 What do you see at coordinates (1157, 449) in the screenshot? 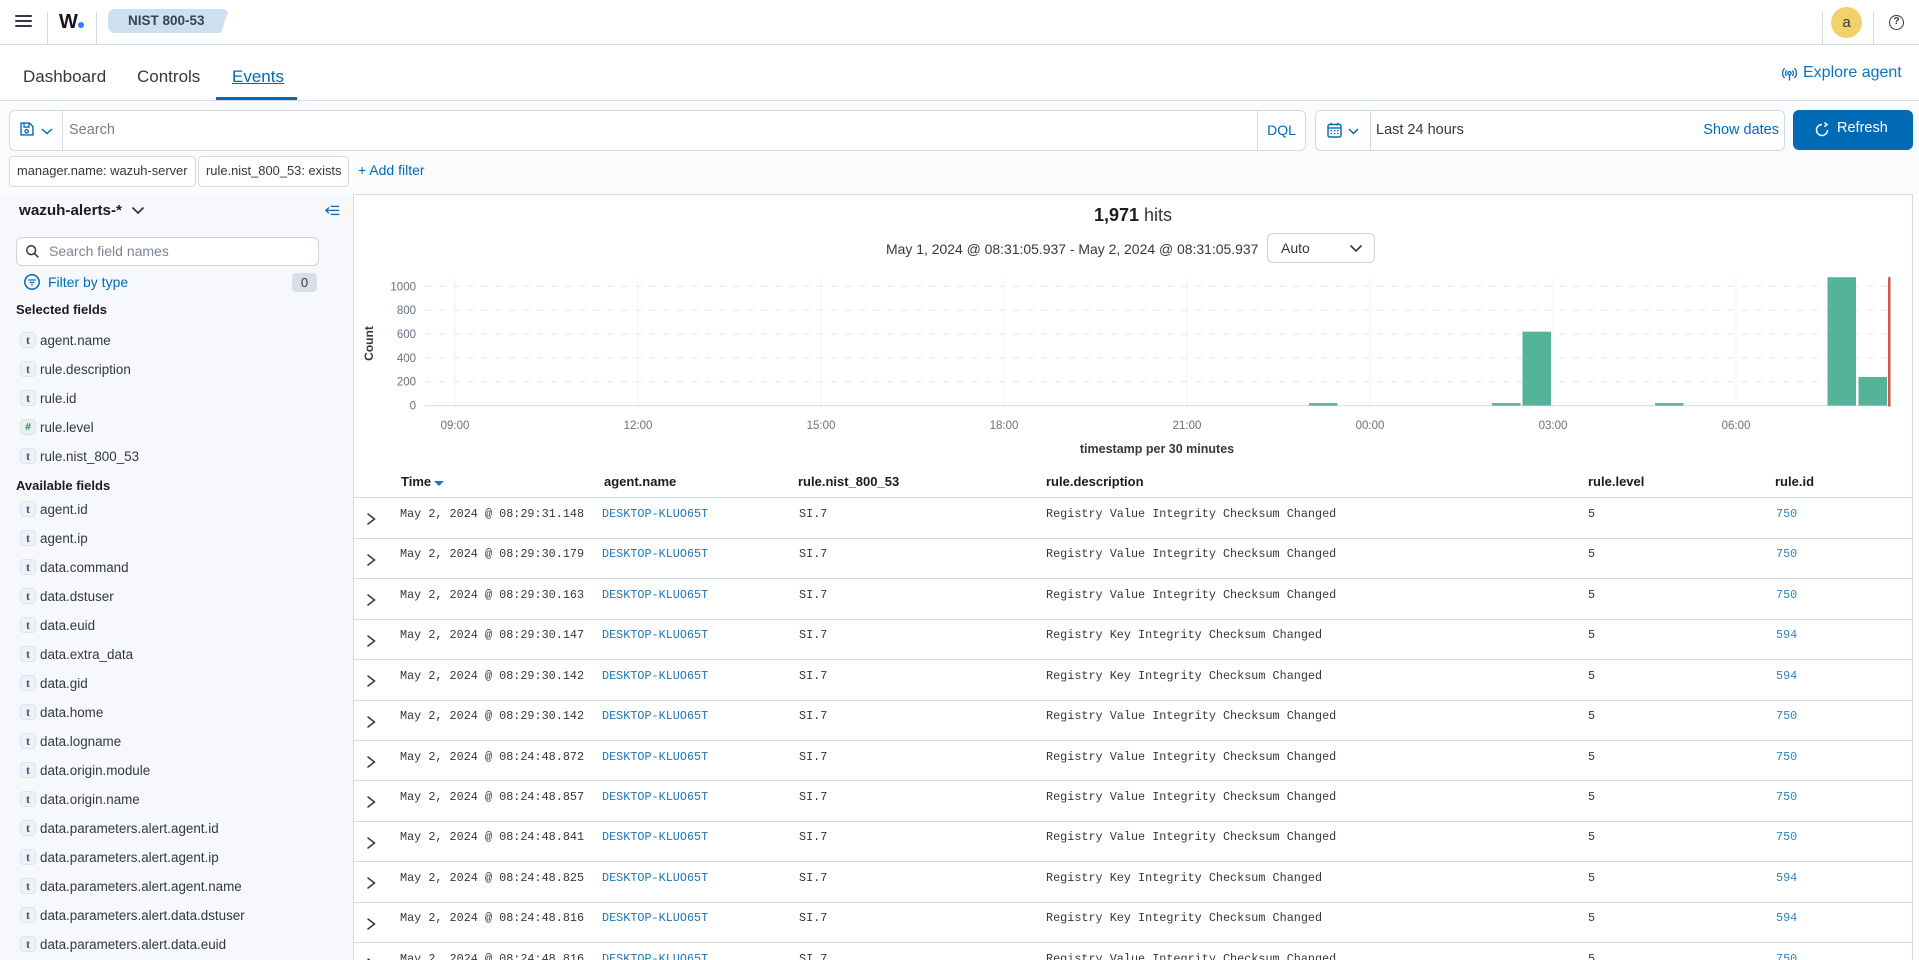
I see `svg-text: timestamp per 30 minutes` at bounding box center [1157, 449].